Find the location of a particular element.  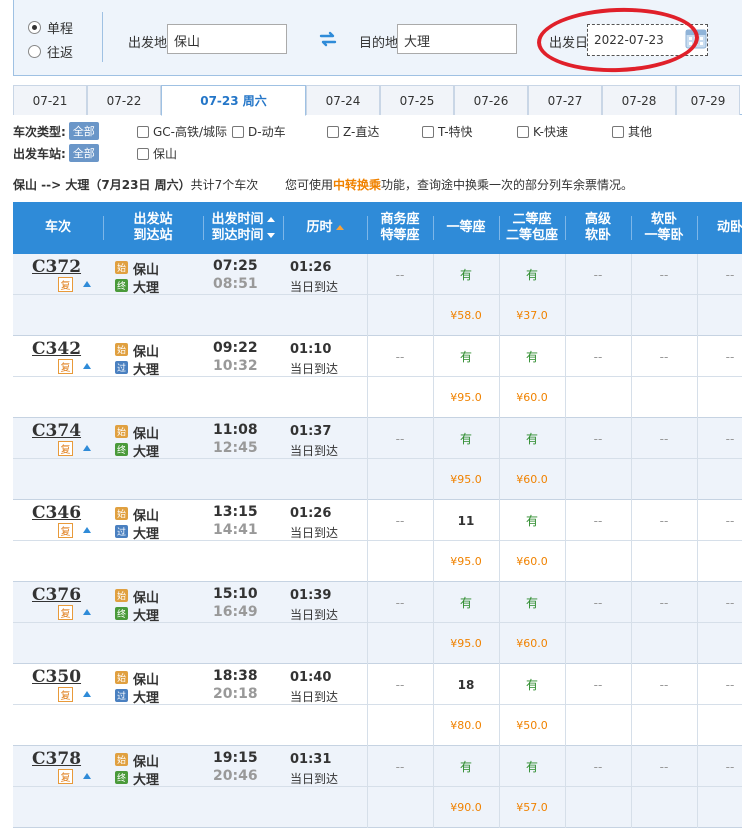

checkbox-label: GC-高铁/城际 is located at coordinates (190, 132).